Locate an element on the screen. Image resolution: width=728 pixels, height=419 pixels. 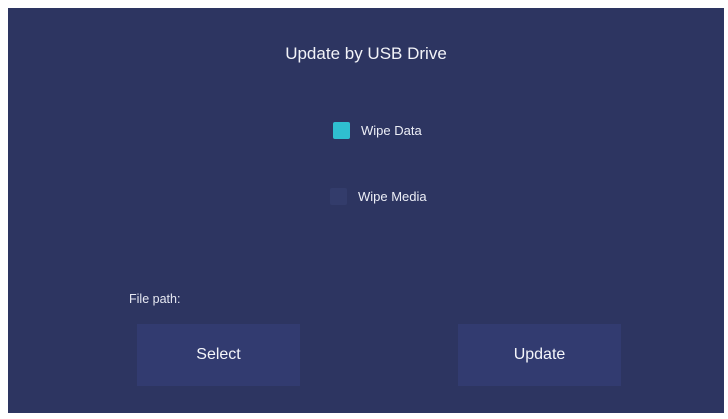
wipe-media-label: Wipe Media is located at coordinates (392, 196).